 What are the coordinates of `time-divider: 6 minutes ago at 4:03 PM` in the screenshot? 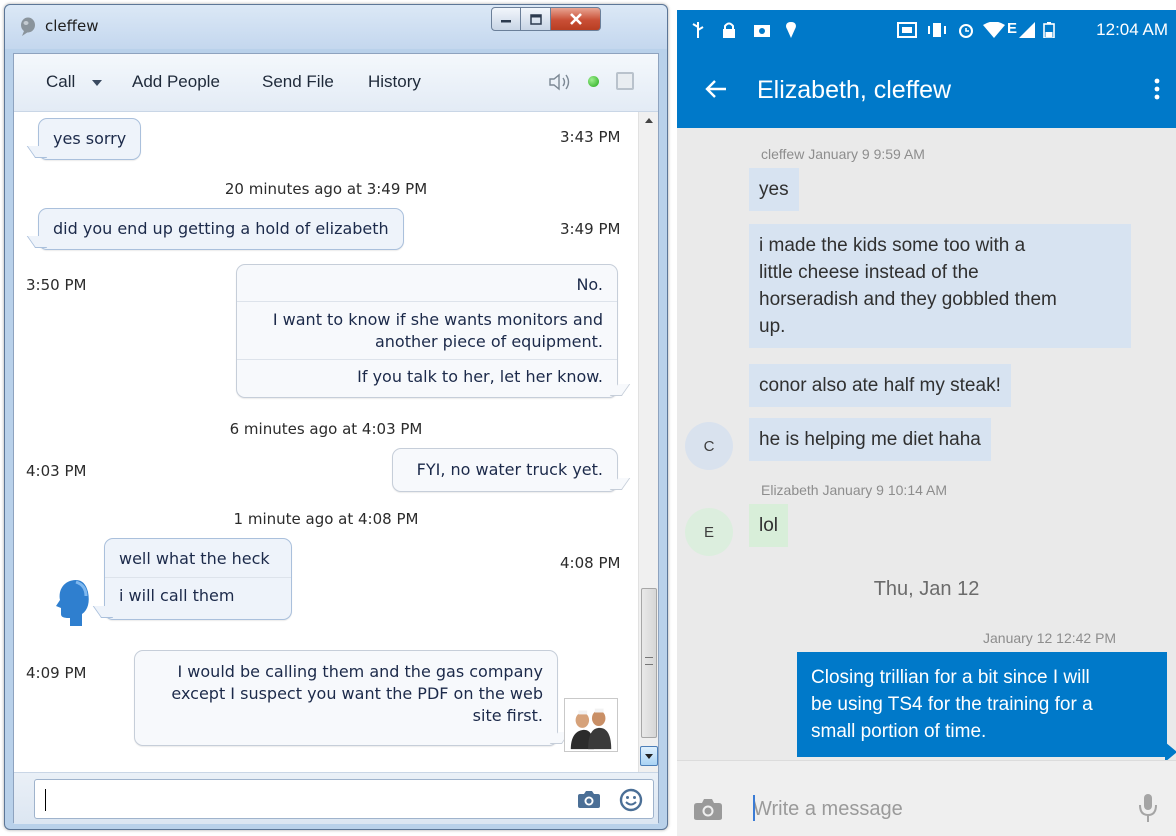 It's located at (326, 429).